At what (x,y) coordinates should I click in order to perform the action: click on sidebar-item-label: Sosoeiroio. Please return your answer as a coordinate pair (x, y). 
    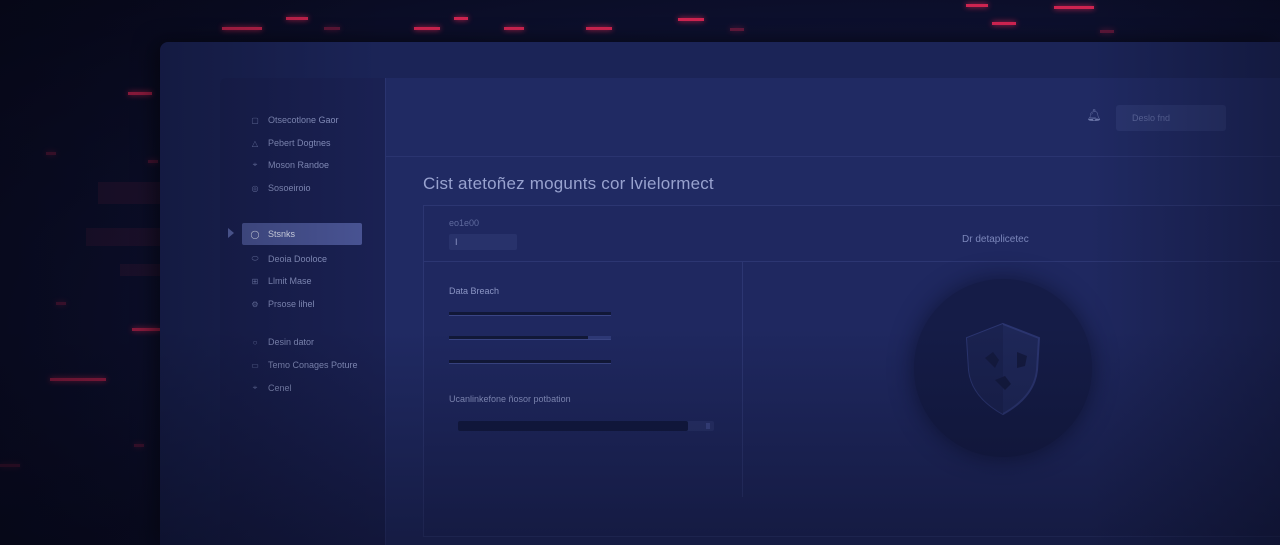
    Looking at the image, I should click on (289, 188).